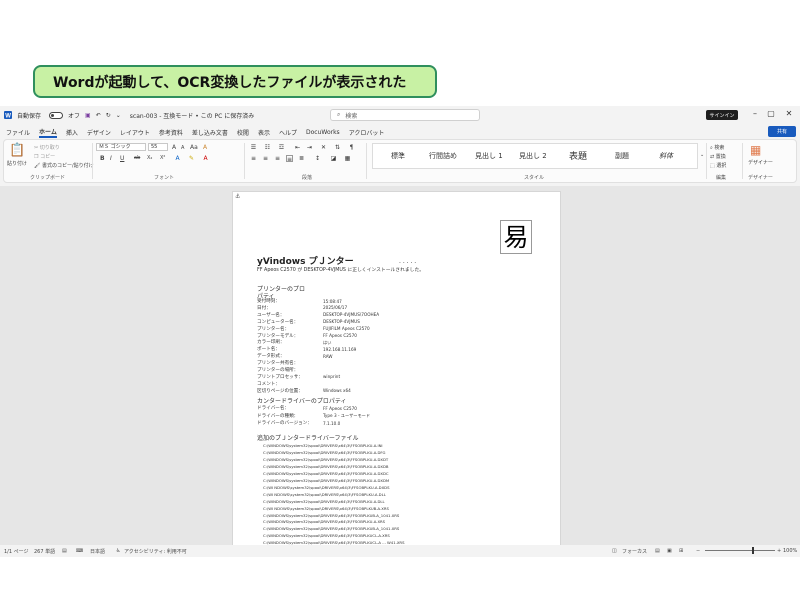  Describe the element at coordinates (44, 551) in the screenshot. I see `word-count: 267 単語` at that location.